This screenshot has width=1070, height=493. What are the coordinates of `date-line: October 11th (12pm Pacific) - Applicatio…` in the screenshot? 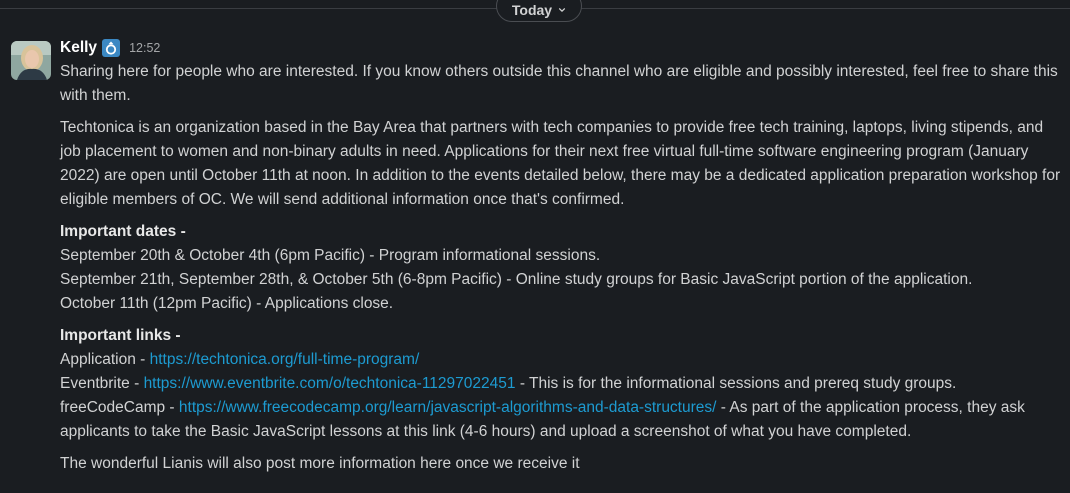 It's located at (227, 303).